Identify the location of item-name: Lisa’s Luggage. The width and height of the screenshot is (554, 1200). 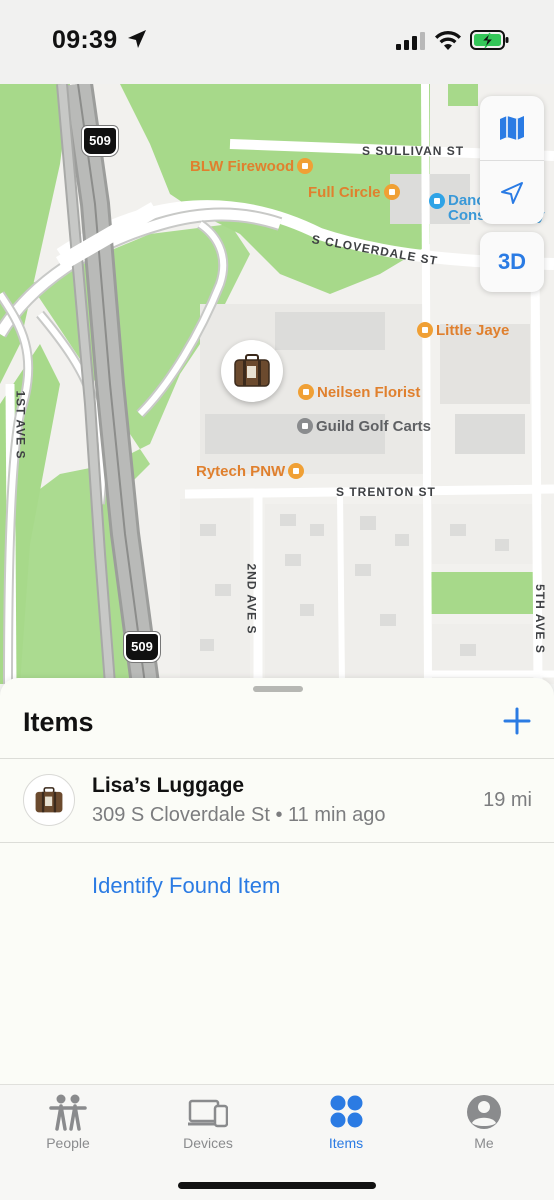
(168, 785).